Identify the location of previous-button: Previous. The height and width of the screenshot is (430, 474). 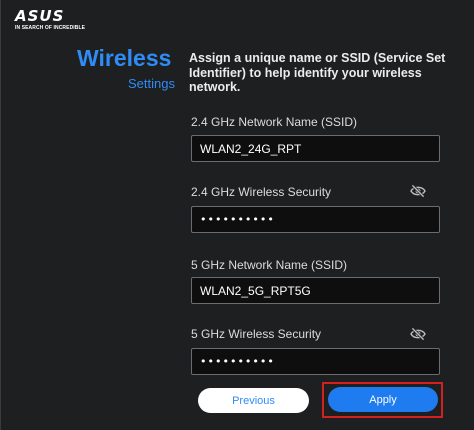
(253, 400).